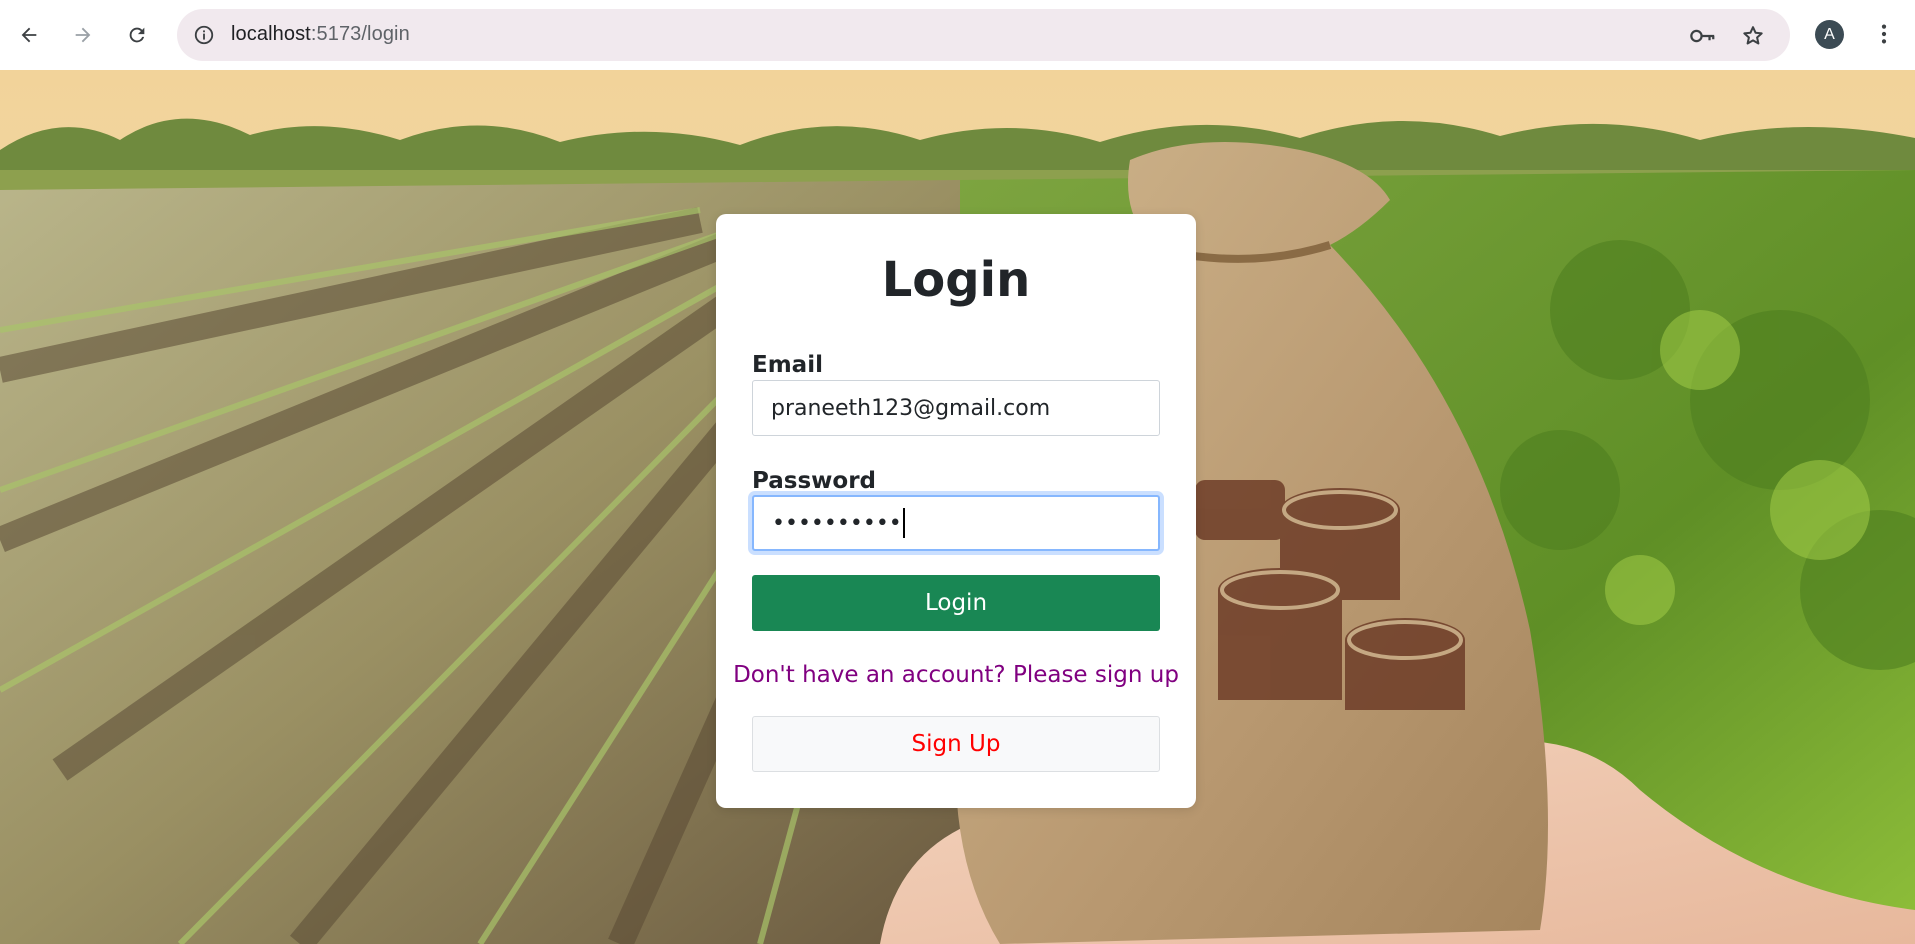  Describe the element at coordinates (956, 603) in the screenshot. I see `login-button: Login` at that location.